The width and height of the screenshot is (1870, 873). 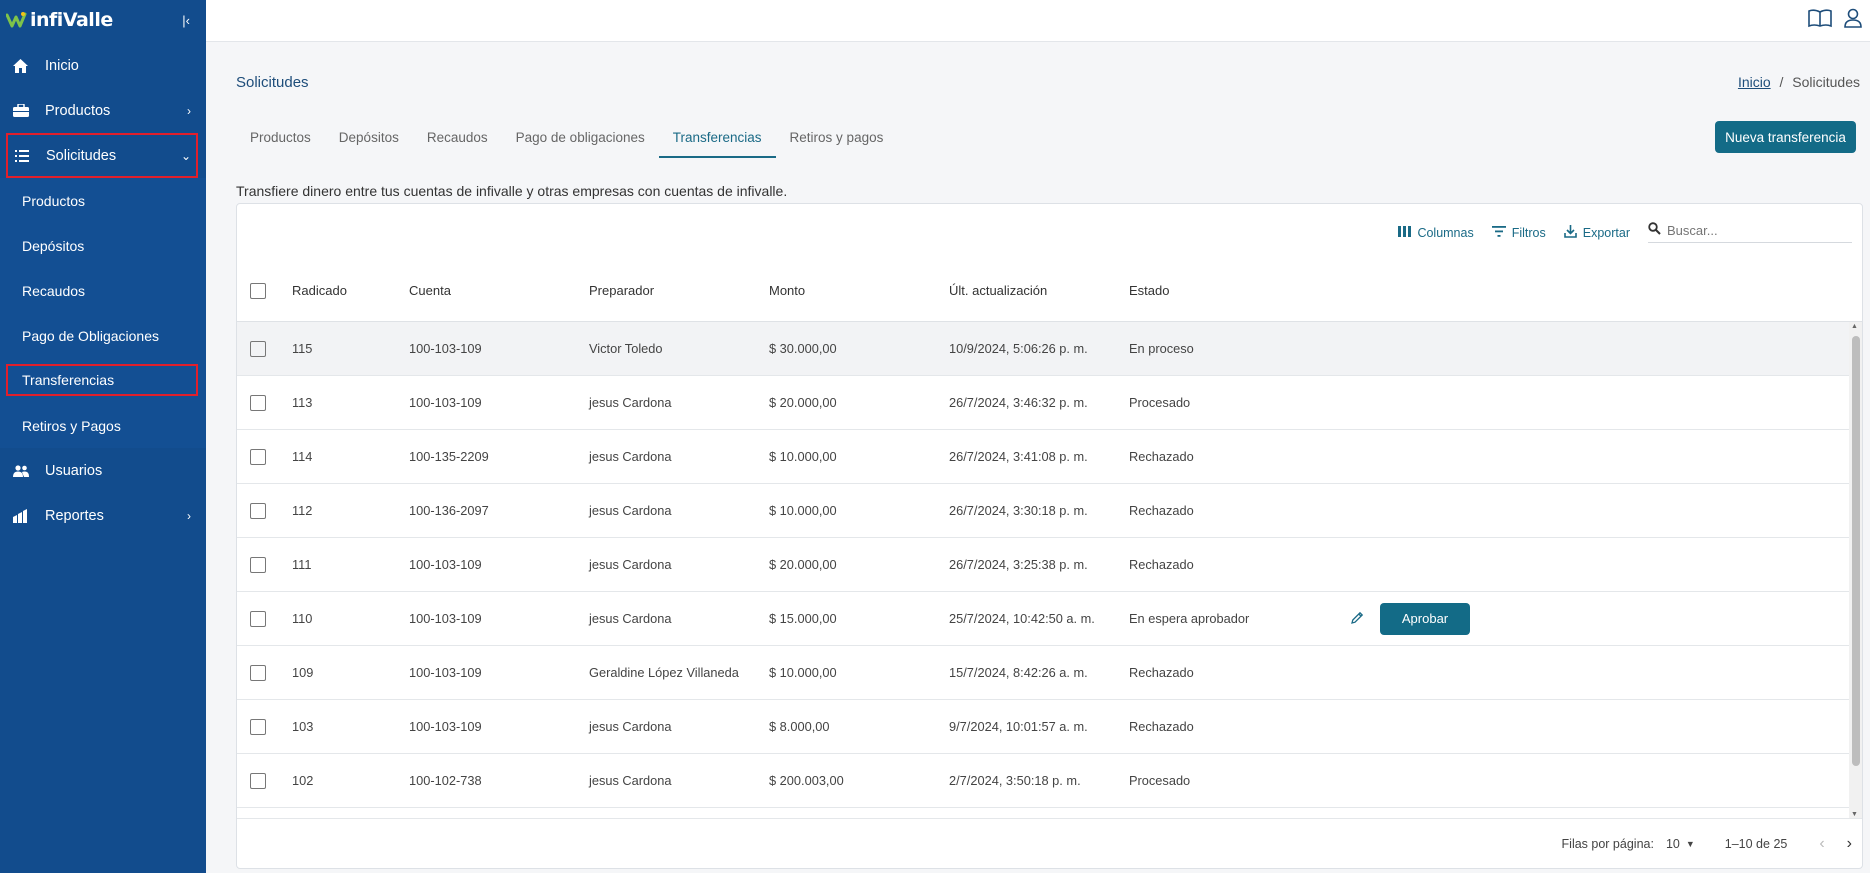 I want to click on sidebar-subitem-productos: Productos, so click(x=103, y=200).